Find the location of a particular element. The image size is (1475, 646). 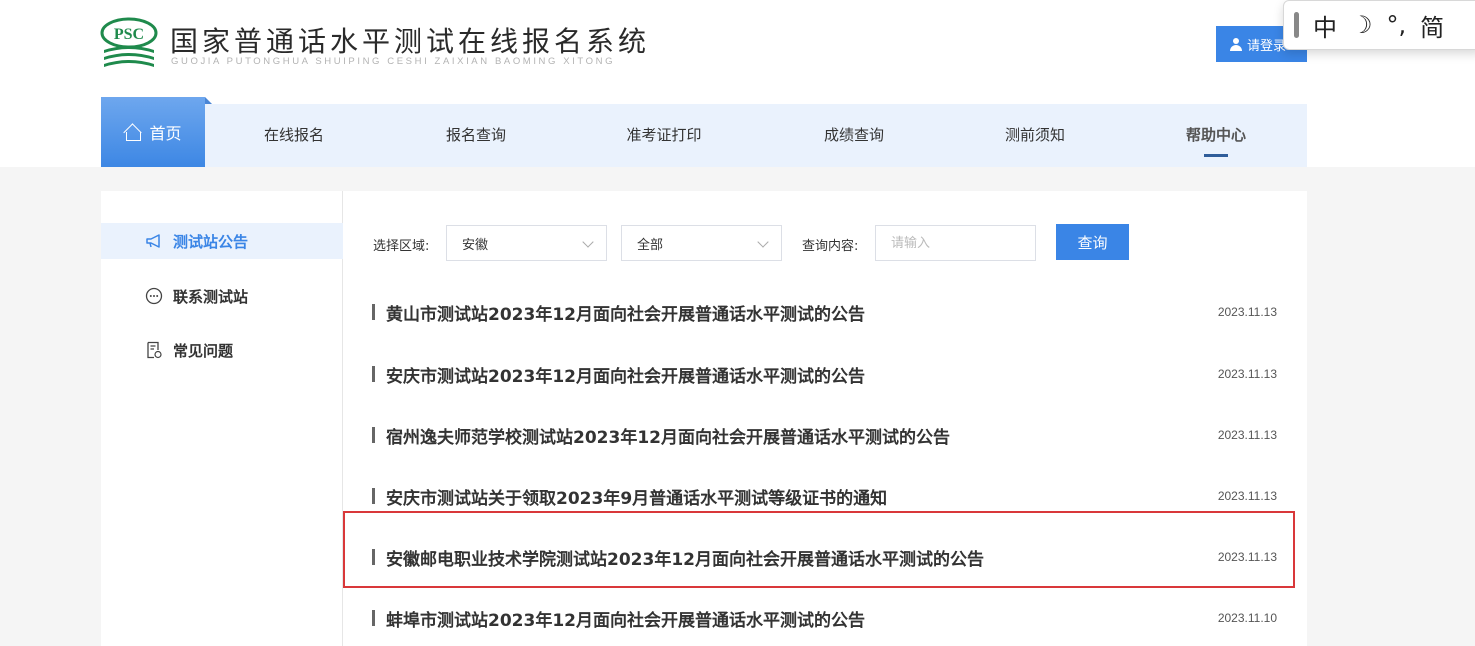

notice-title: 安徽邮电职业技术学院测试站2023年12月面向社会开展普通话水平测试的公告 is located at coordinates (802, 557).